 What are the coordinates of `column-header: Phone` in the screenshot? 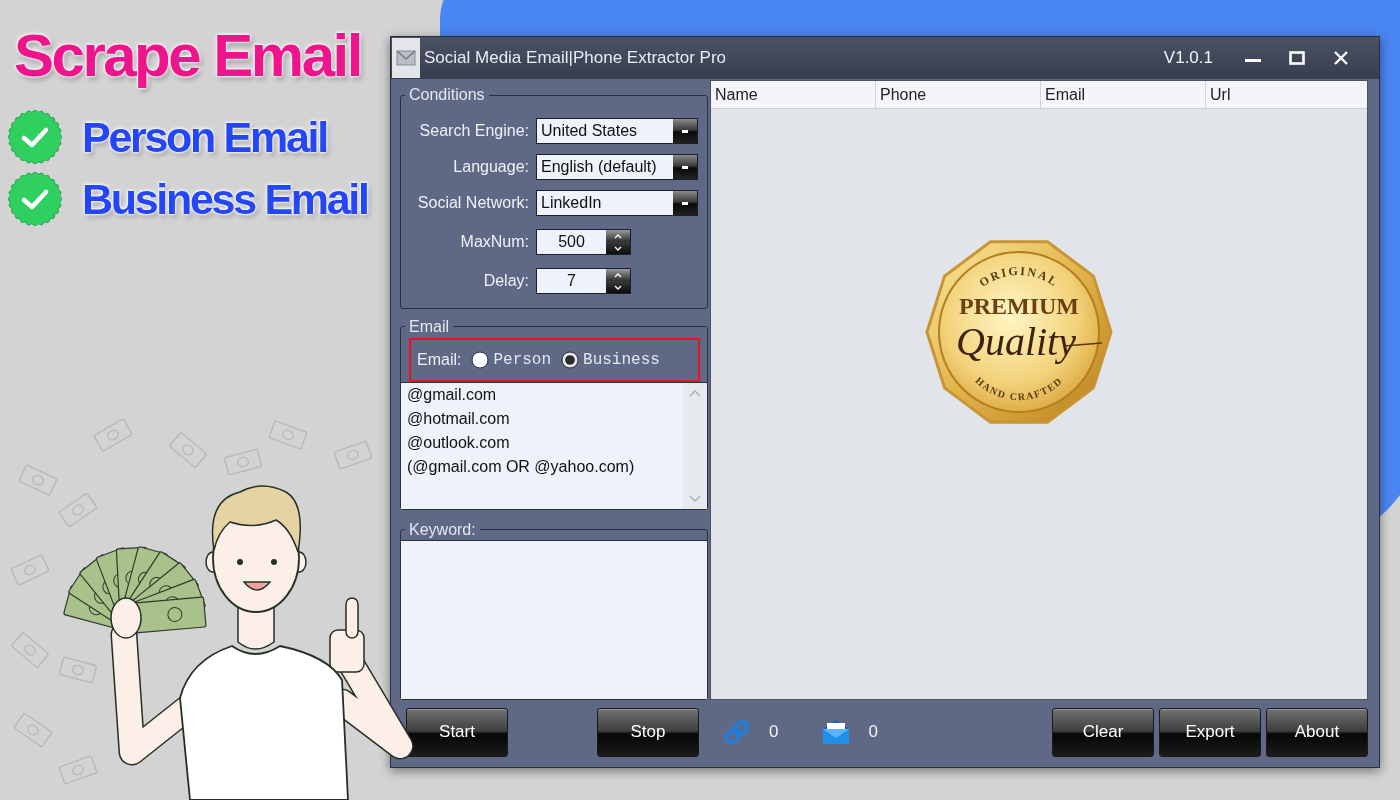 It's located at (958, 94).